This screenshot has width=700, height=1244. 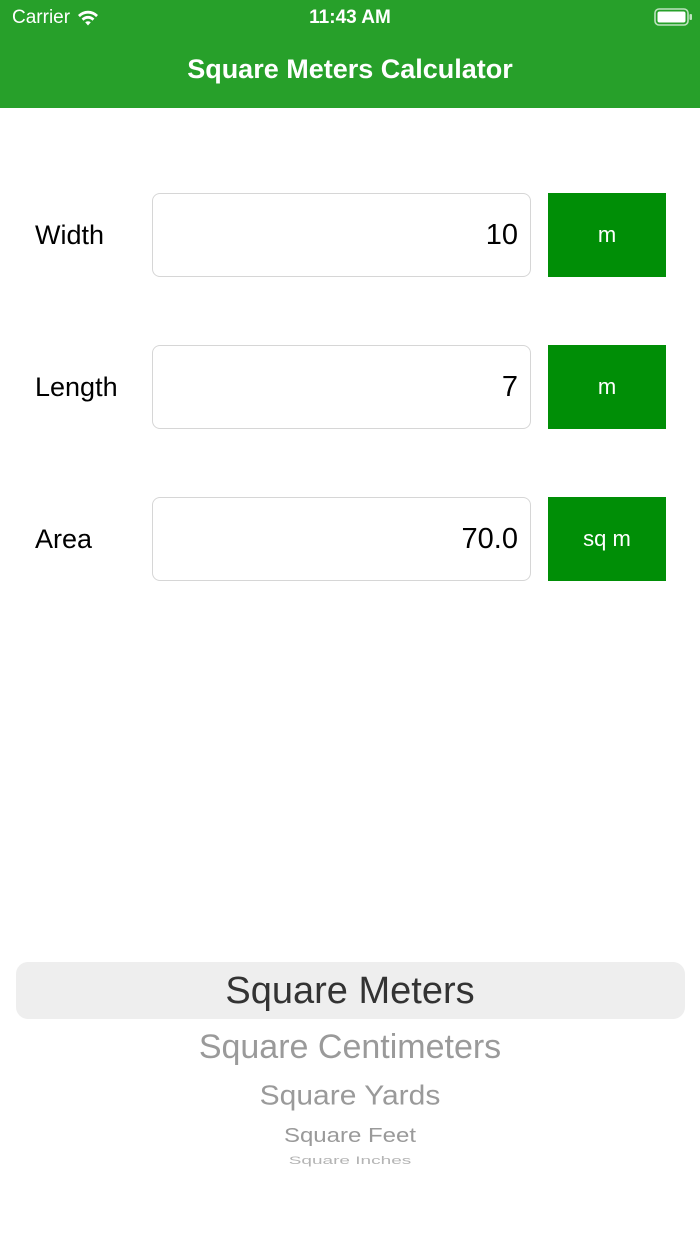 What do you see at coordinates (673, 17) in the screenshot?
I see `battery-icon` at bounding box center [673, 17].